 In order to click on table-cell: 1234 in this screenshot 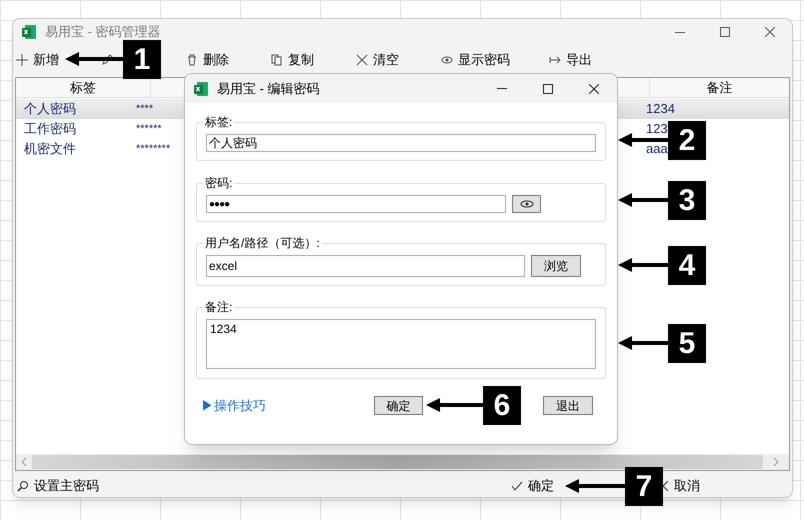, I will do `click(660, 108)`.